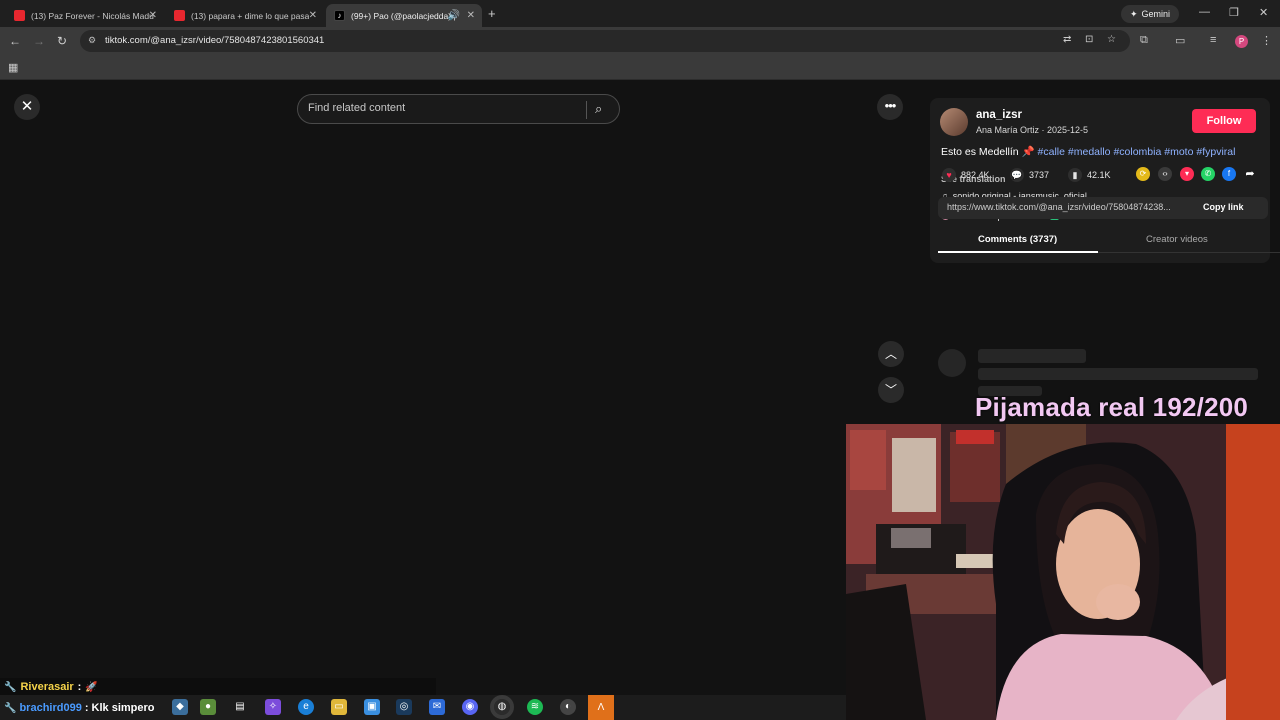  Describe the element at coordinates (492, 13) in the screenshot. I see `new-tab-button: +` at that location.